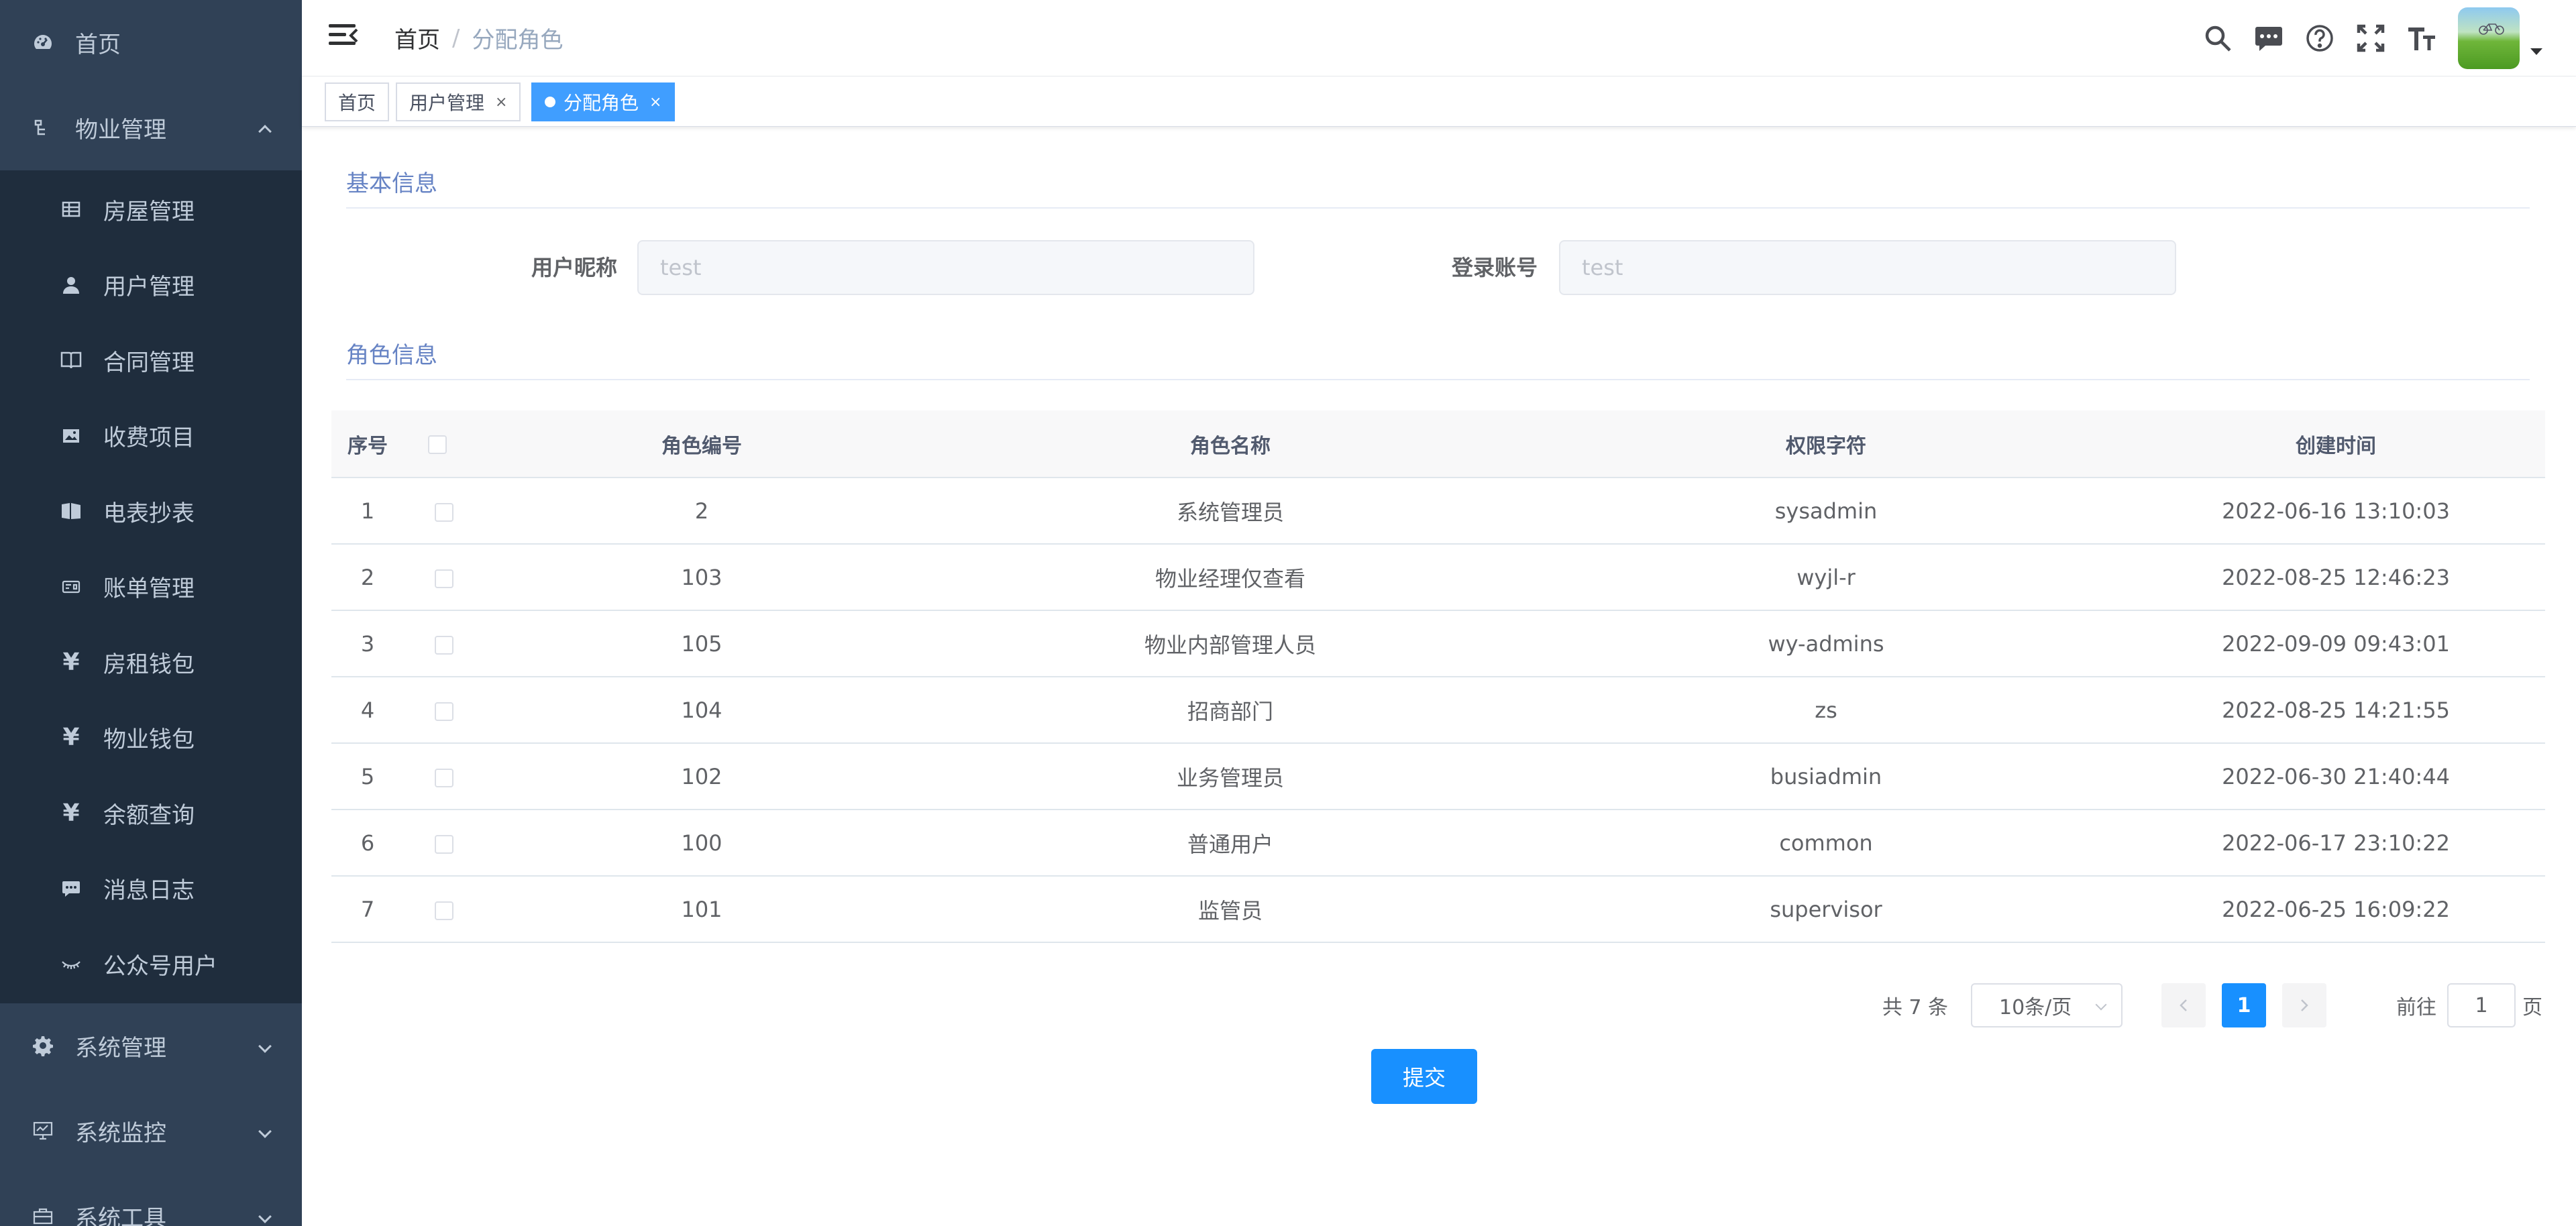 The image size is (2576, 1226). Describe the element at coordinates (2336, 710) in the screenshot. I see `created-time: 2022-08-25 14:21:55` at that location.